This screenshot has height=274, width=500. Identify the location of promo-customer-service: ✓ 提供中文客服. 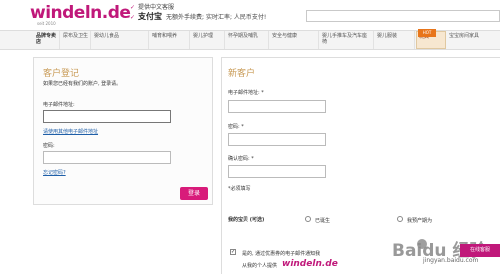
(152, 7).